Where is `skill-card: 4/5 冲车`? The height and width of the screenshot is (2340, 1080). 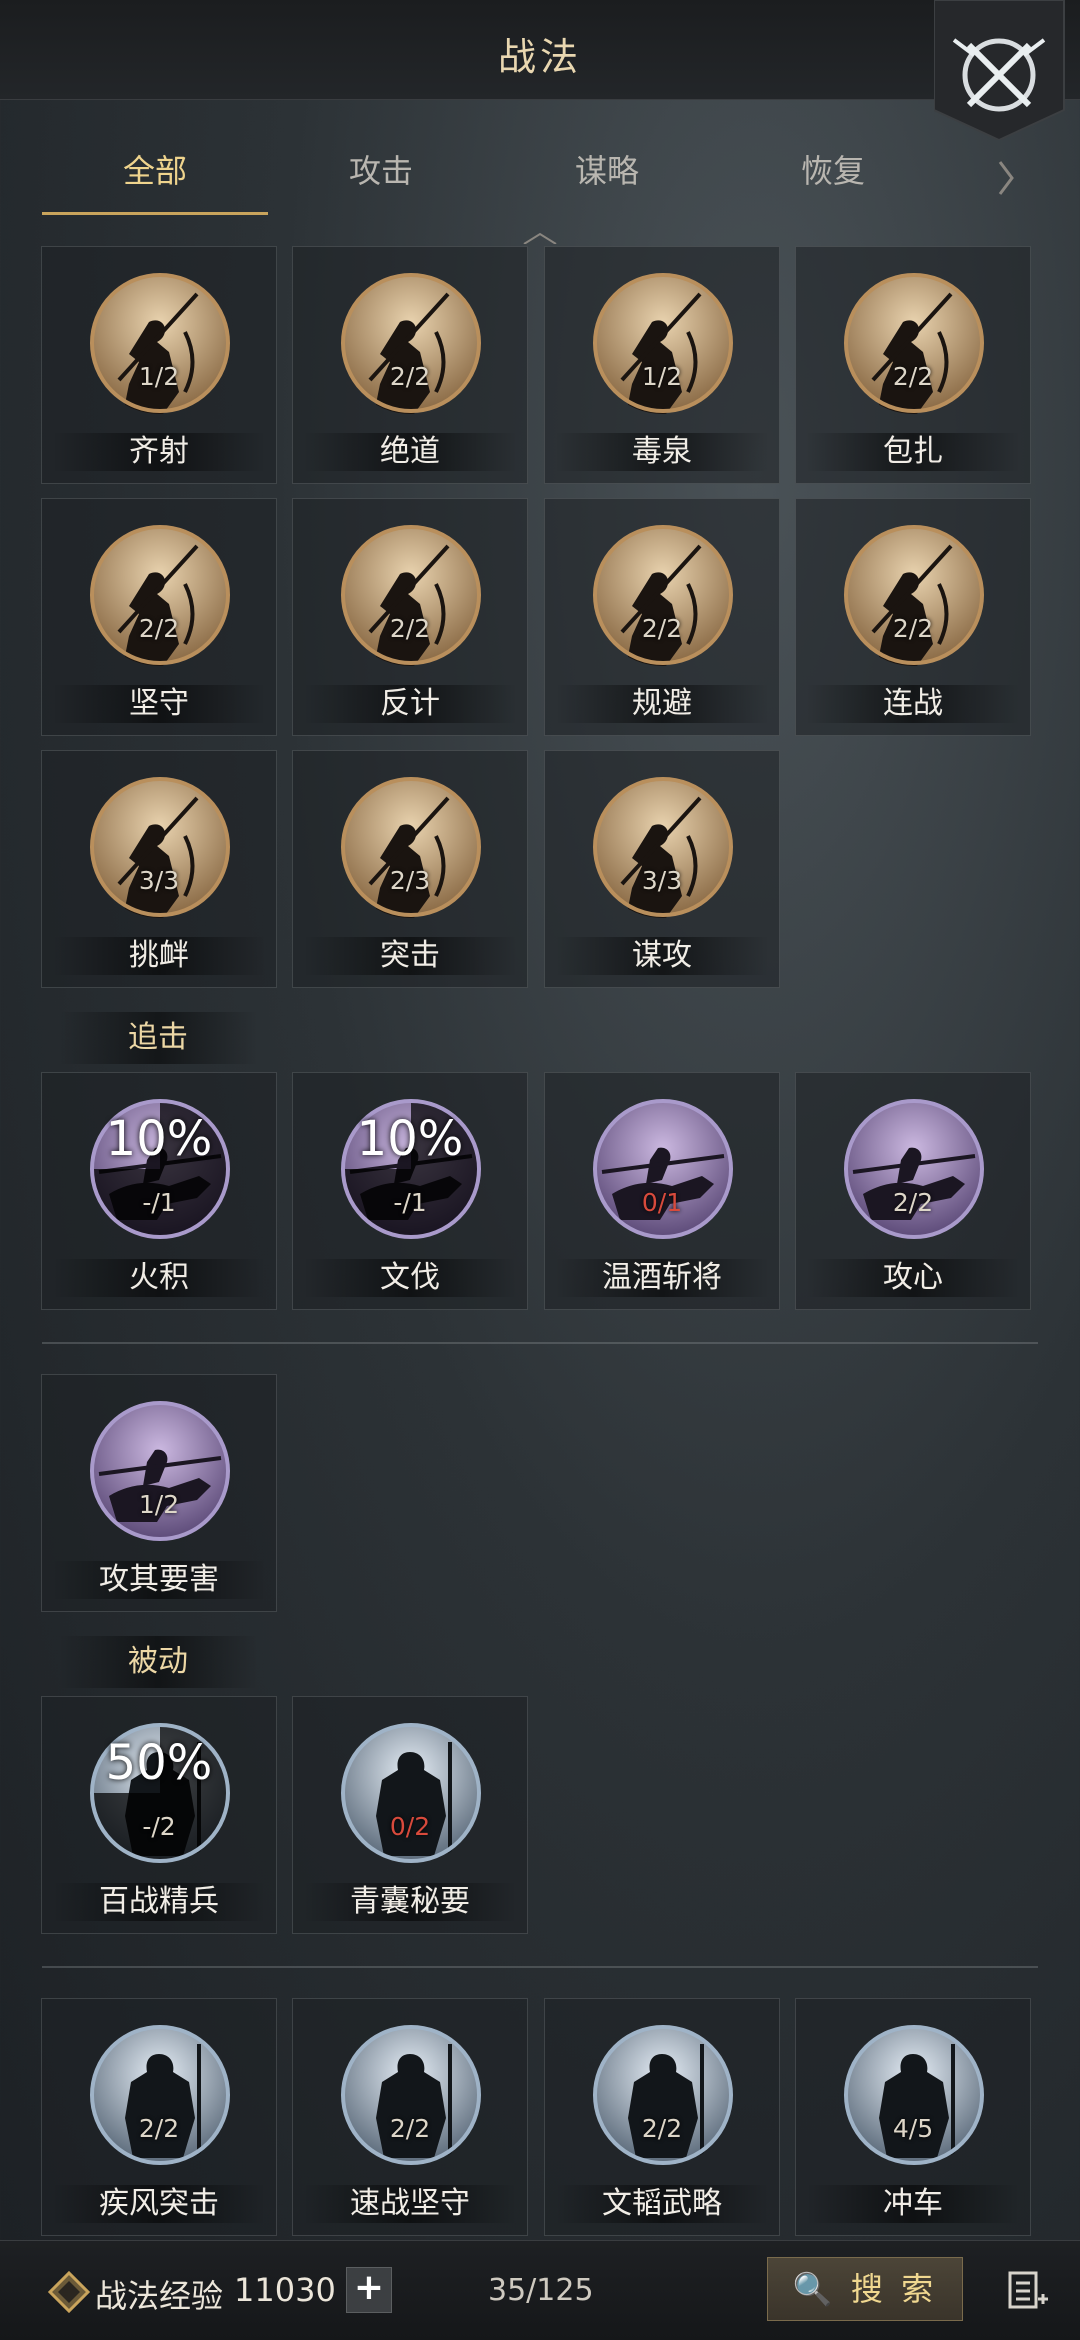 skill-card: 4/5 冲车 is located at coordinates (913, 2117).